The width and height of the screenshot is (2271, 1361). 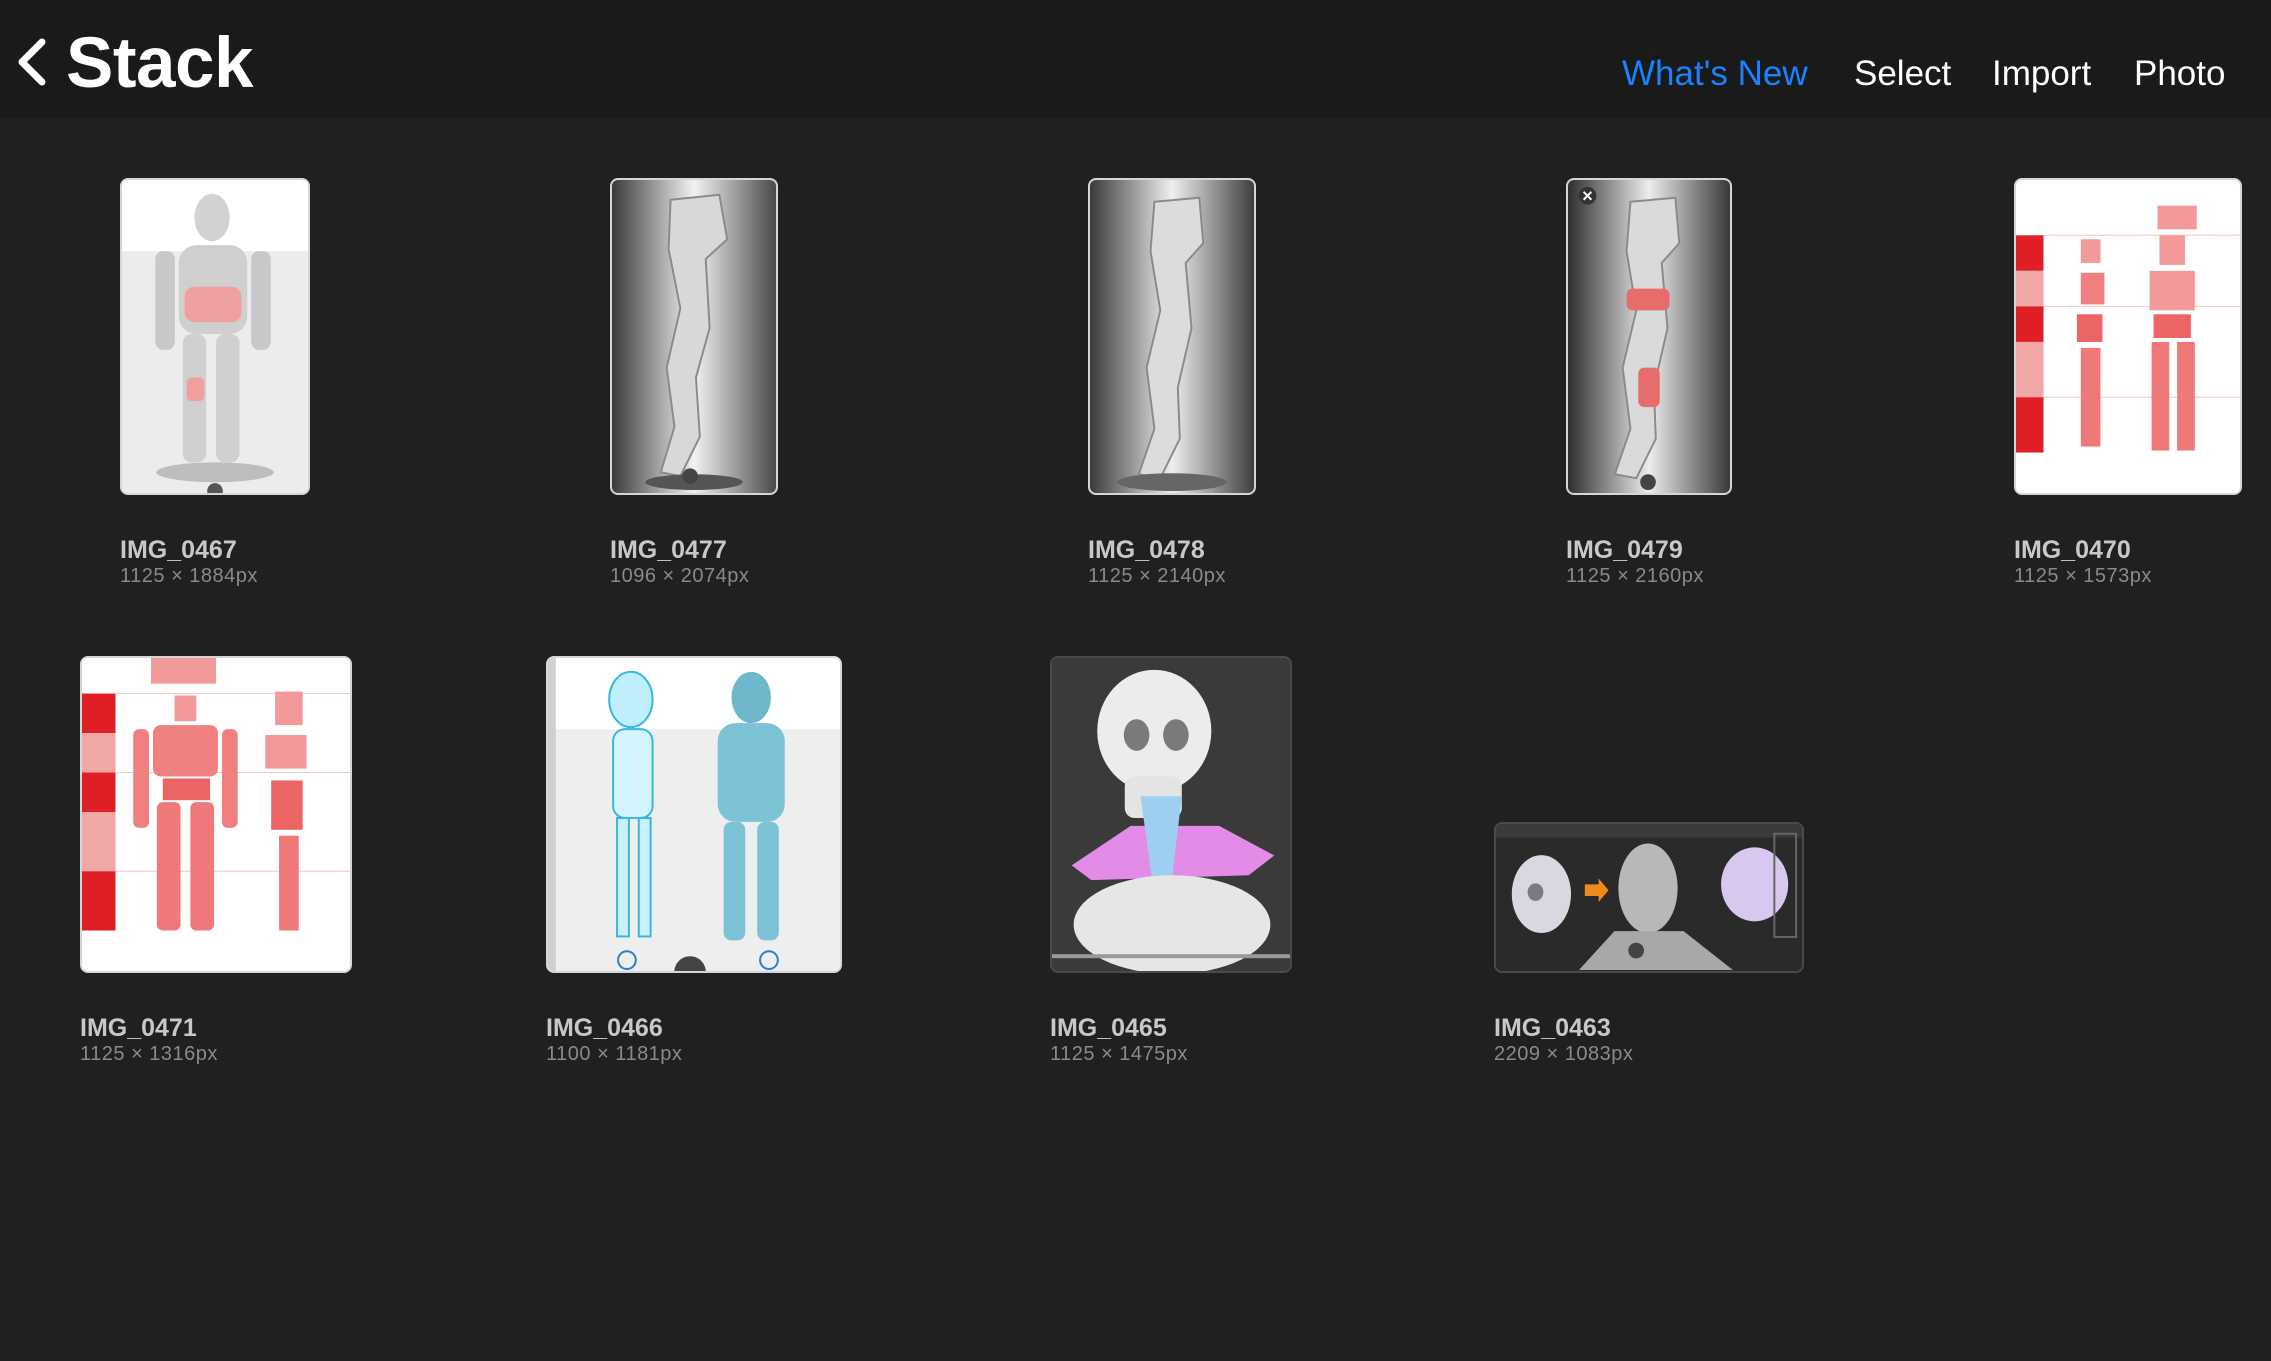 I want to click on item-dimensions: 1125 × 2160px, so click(x=1635, y=576).